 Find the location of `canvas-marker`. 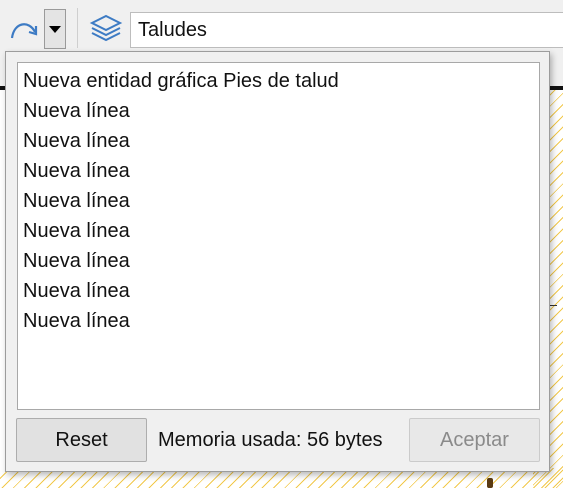

canvas-marker is located at coordinates (490, 483).